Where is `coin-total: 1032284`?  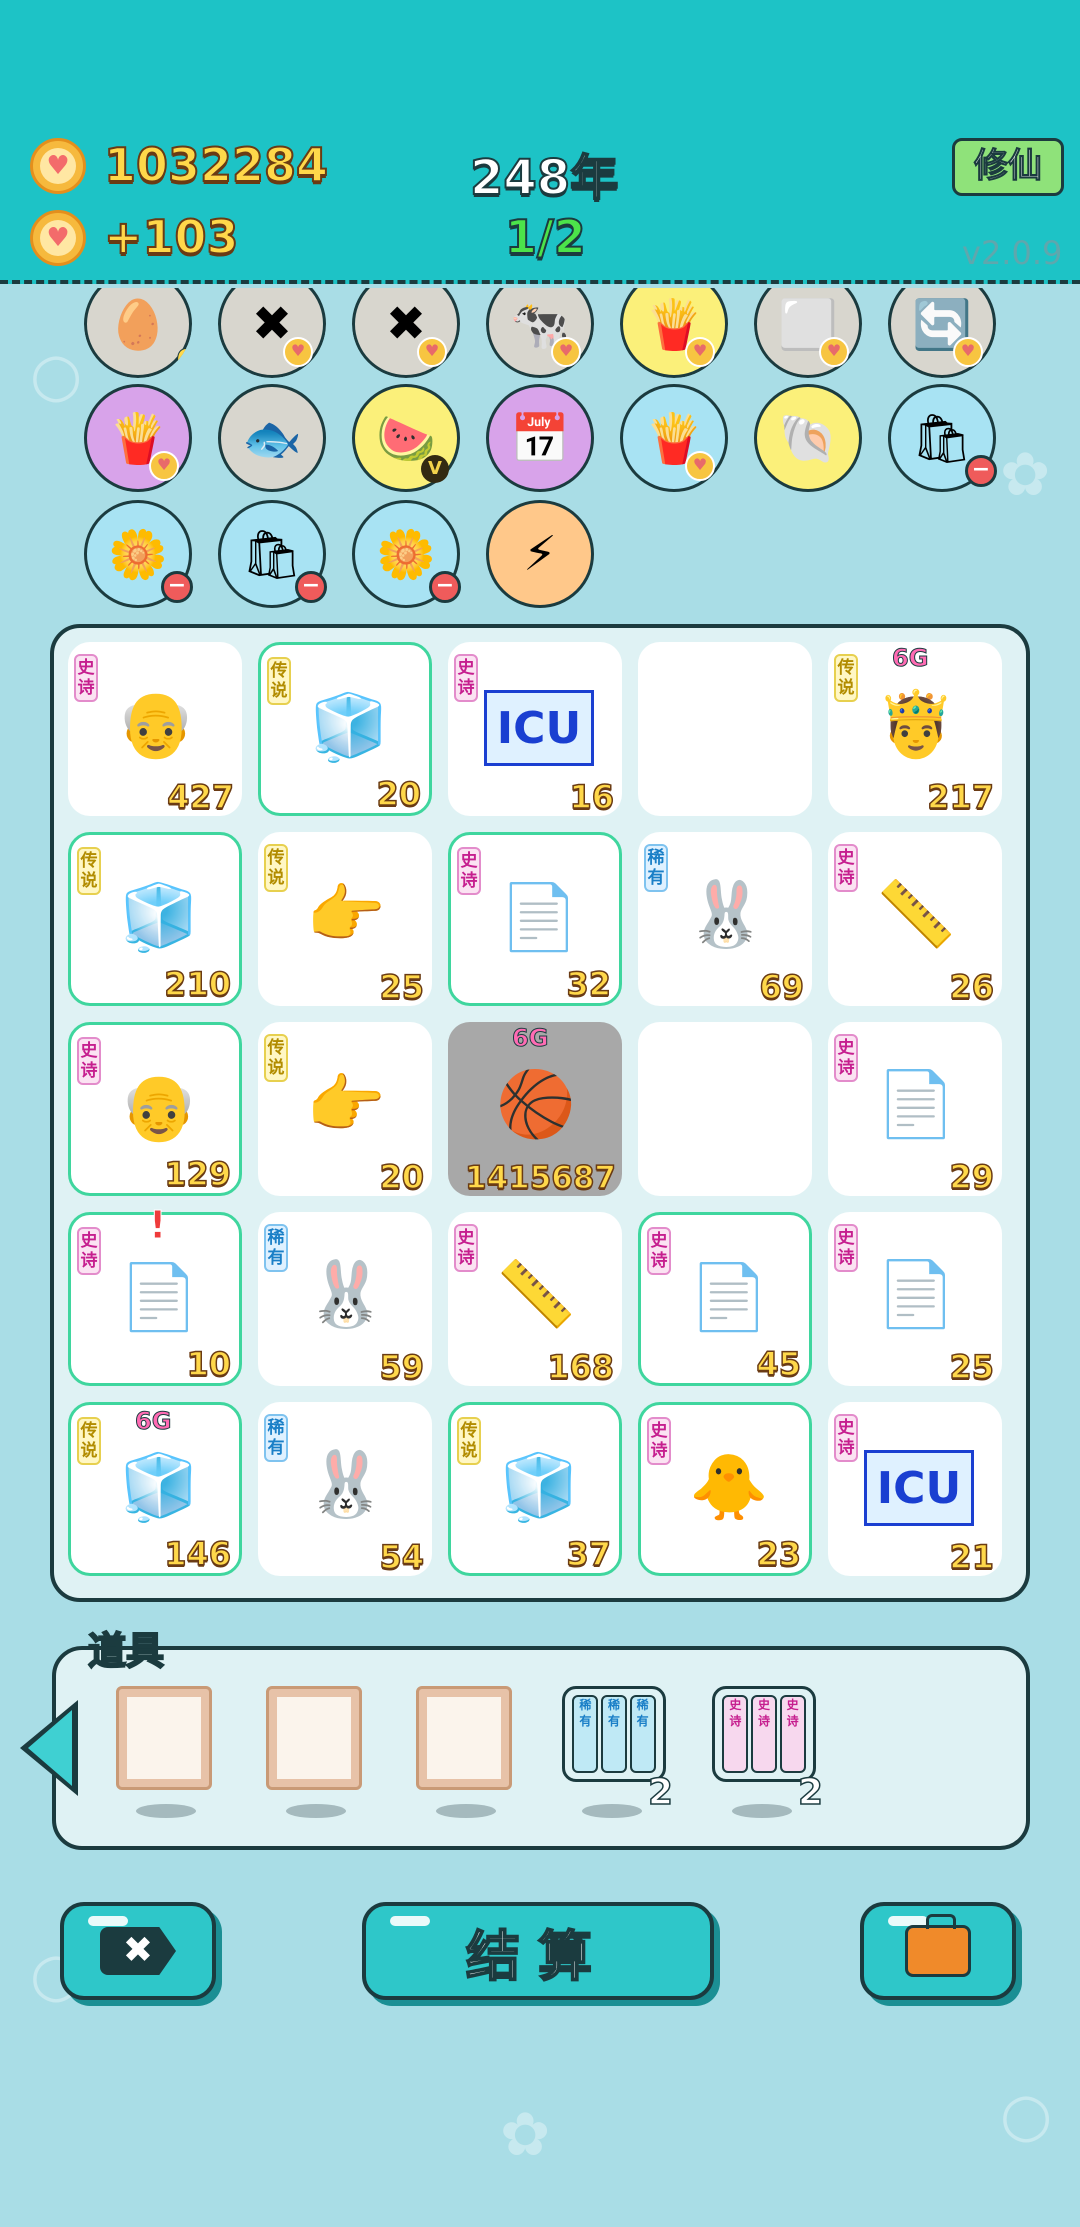 coin-total: 1032284 is located at coordinates (216, 165).